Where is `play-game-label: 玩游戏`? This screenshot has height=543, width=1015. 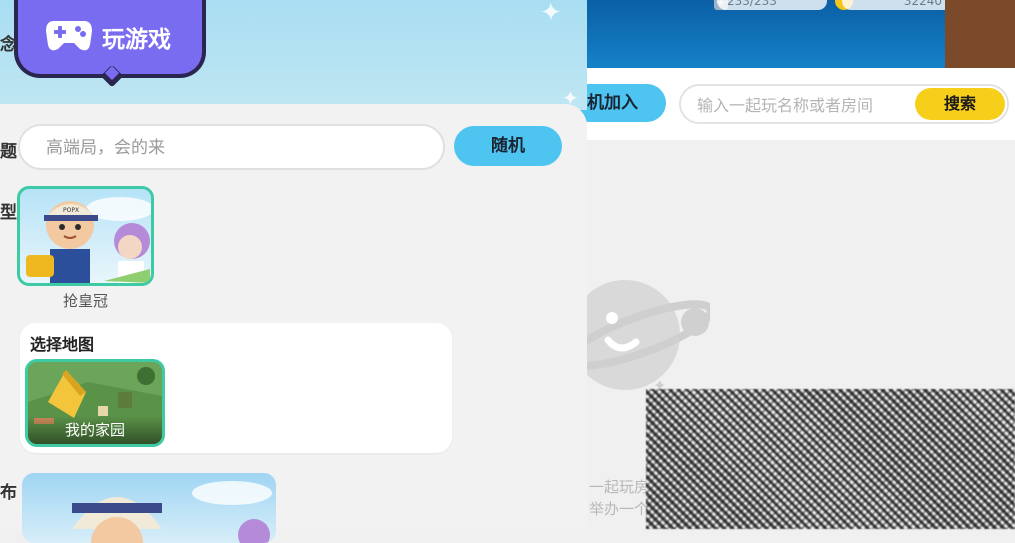
play-game-label: 玩游戏 is located at coordinates (136, 40).